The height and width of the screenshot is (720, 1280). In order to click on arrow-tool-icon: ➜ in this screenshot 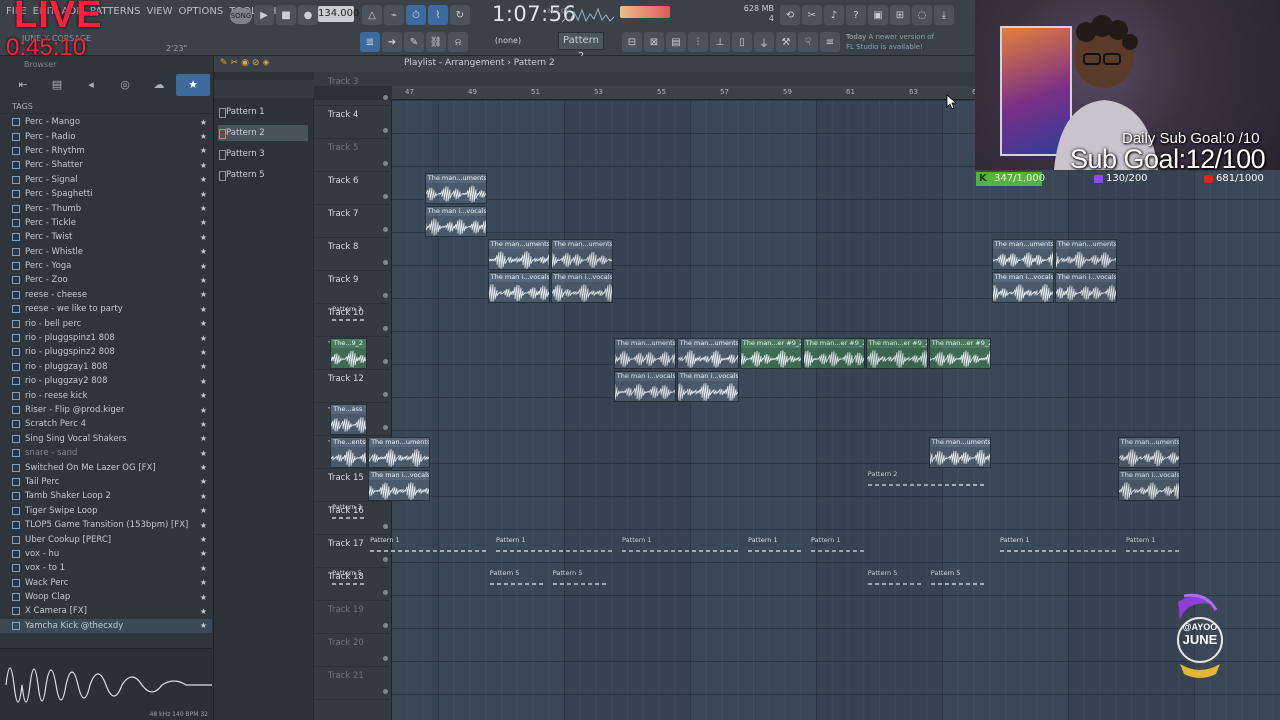, I will do `click(392, 42)`.